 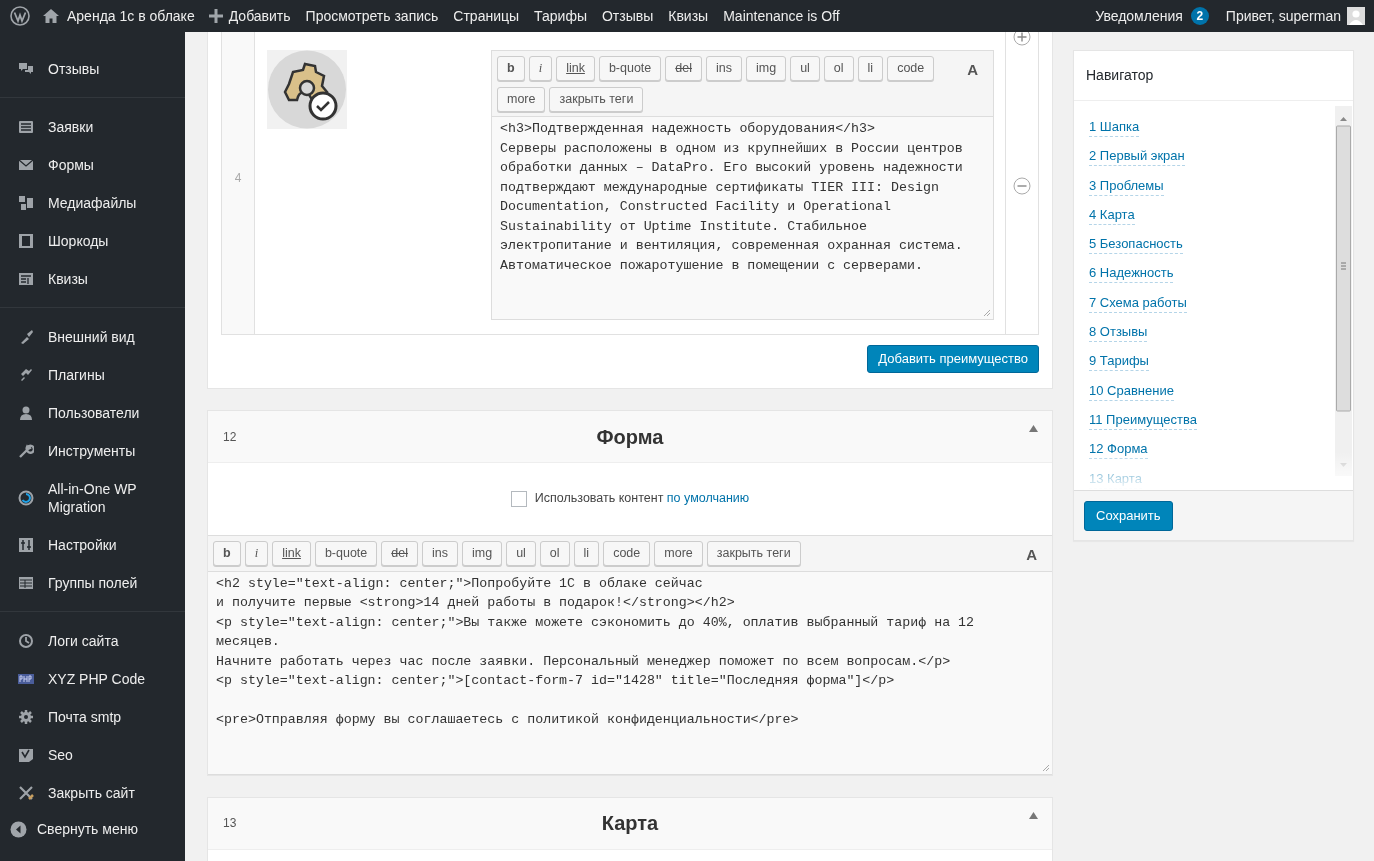 What do you see at coordinates (1118, 332) in the screenshot?
I see `navigator-link: 8 Отзывы` at bounding box center [1118, 332].